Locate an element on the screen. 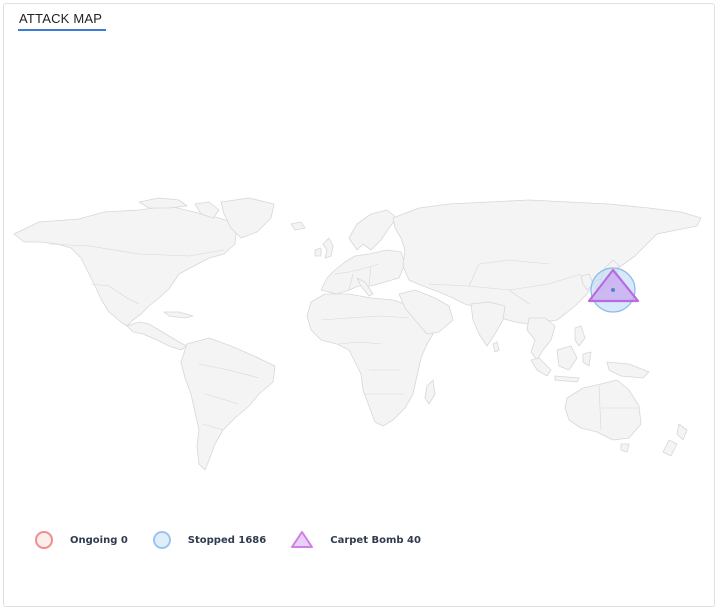  sumatra is located at coordinates (541, 367).